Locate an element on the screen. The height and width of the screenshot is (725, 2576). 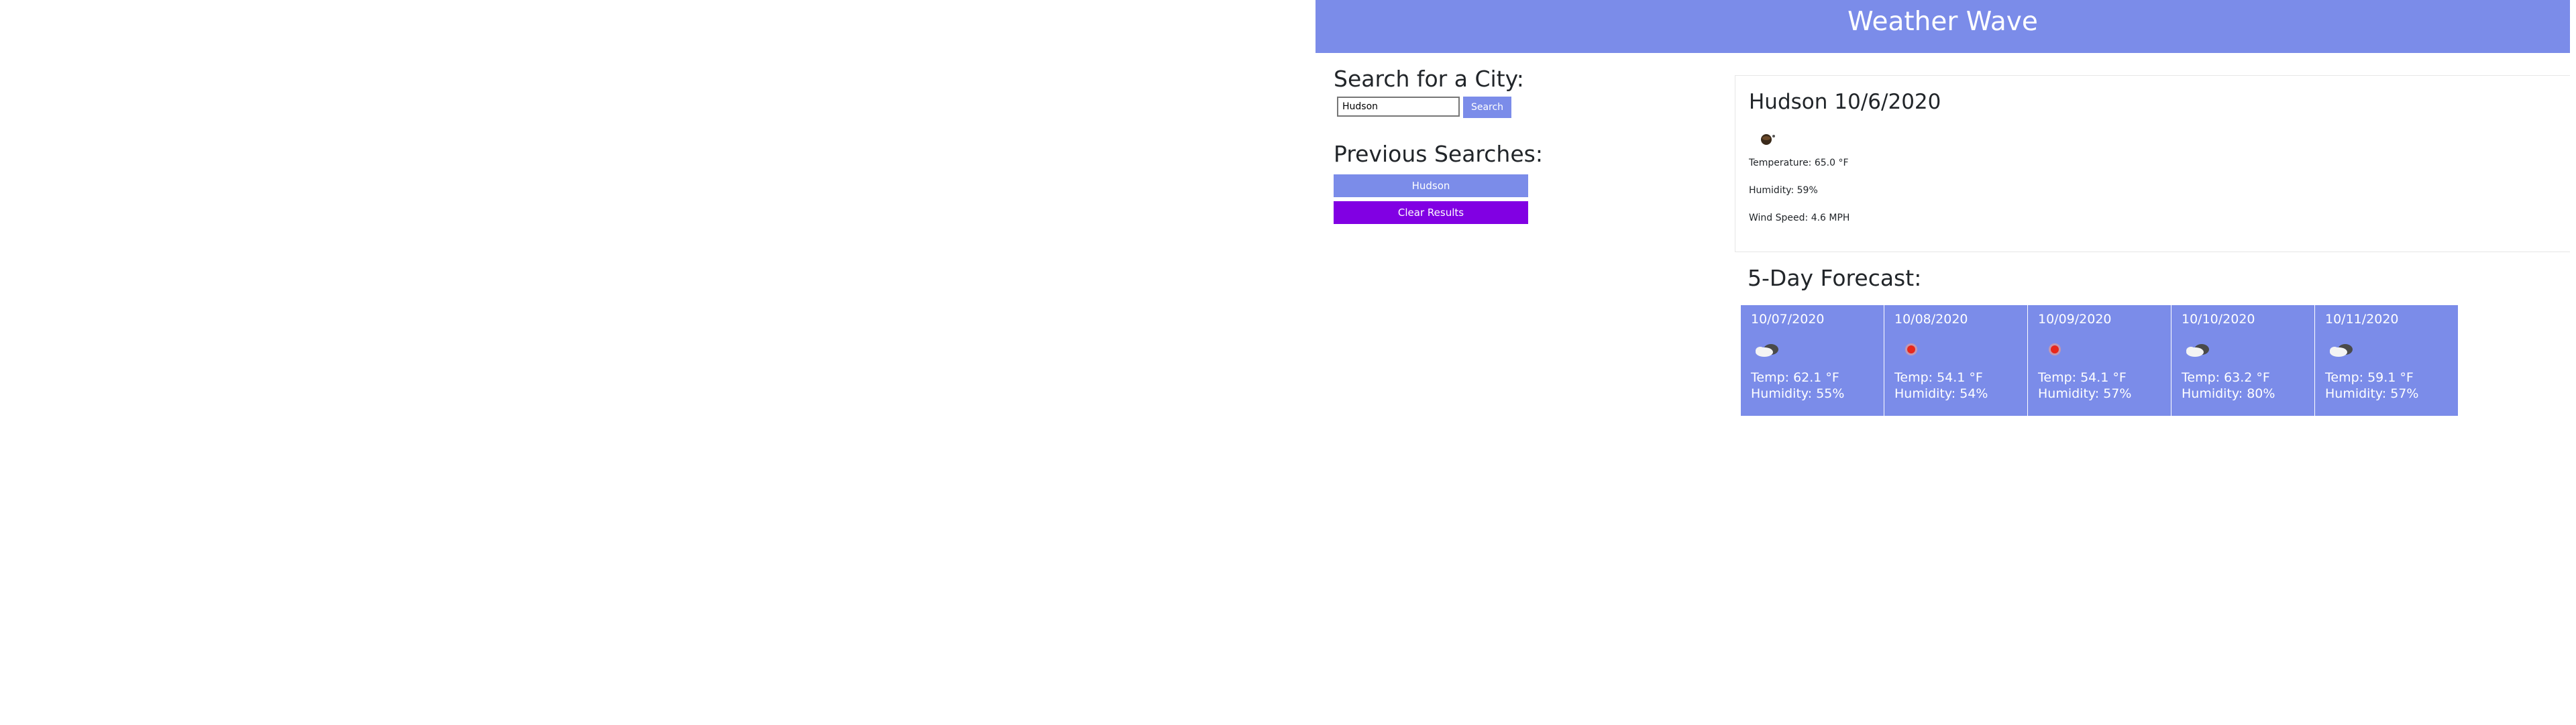
forecast-date: 10/10/2020 is located at coordinates (2218, 319).